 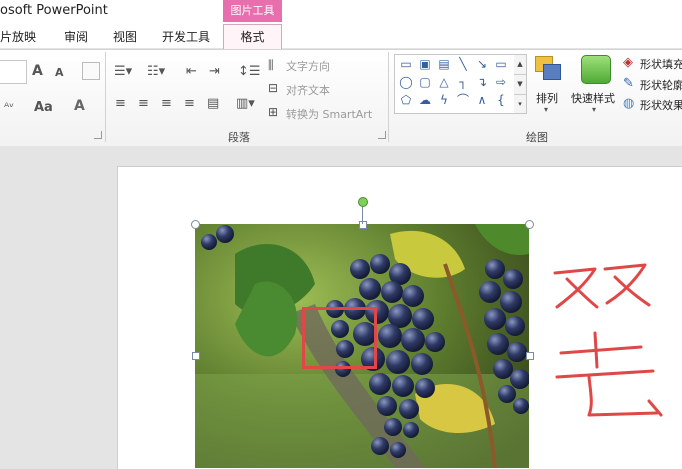 I want to click on font-dialog-launcher, so click(x=98, y=135).